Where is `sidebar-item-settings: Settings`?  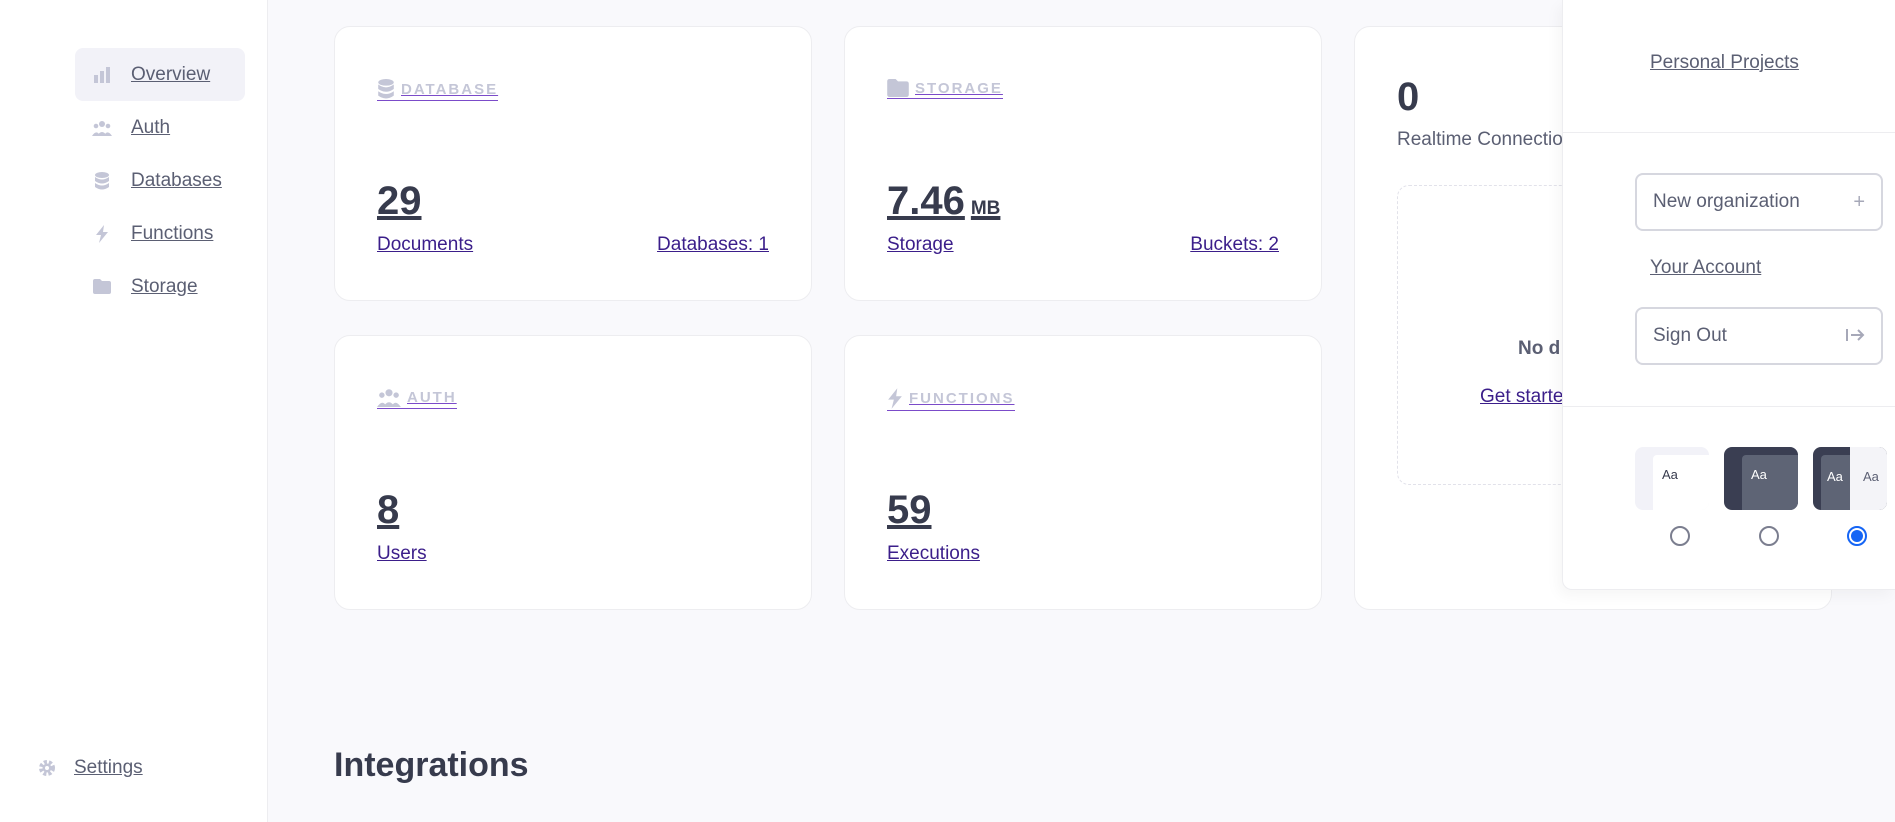 sidebar-item-settings: Settings is located at coordinates (89, 768).